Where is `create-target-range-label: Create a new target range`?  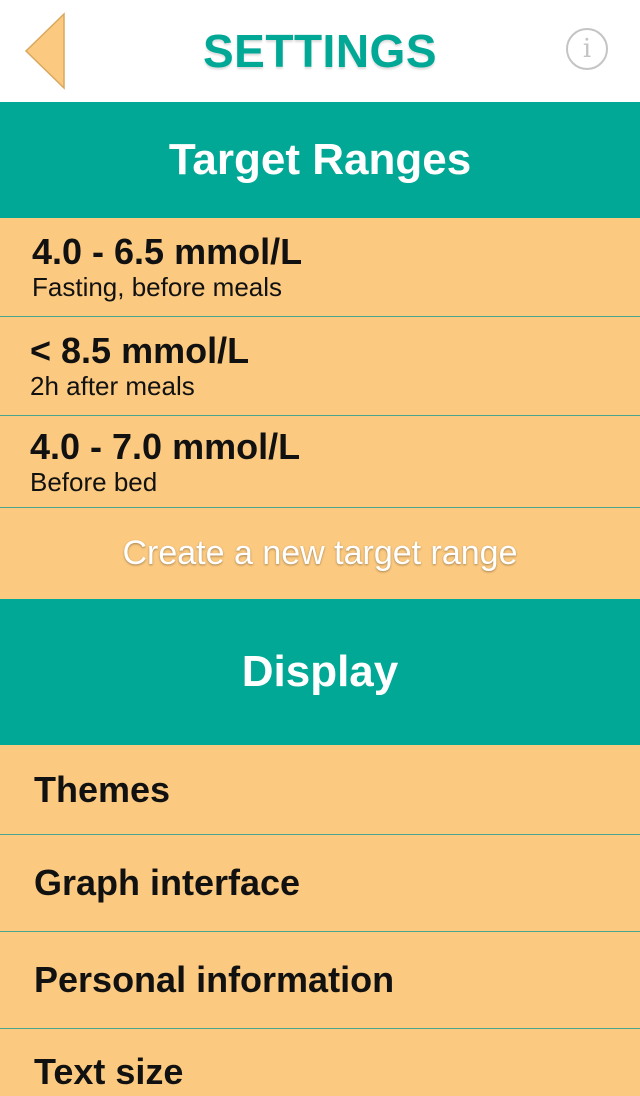 create-target-range-label: Create a new target range is located at coordinates (320, 553).